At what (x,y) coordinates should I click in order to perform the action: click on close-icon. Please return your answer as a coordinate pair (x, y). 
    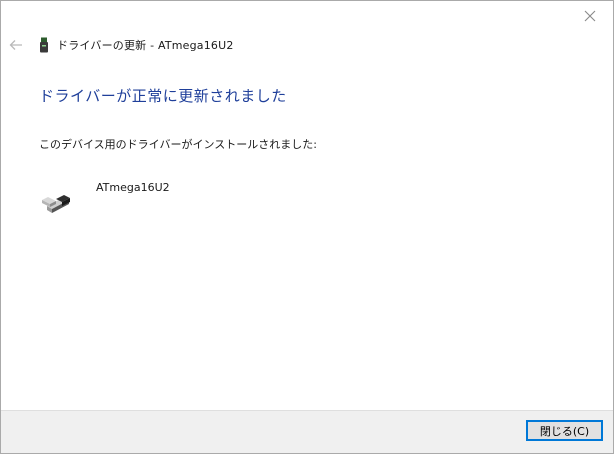
    Looking at the image, I should click on (590, 16).